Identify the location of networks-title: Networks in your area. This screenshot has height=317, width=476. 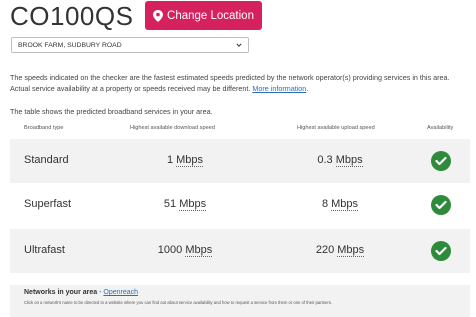
(61, 292).